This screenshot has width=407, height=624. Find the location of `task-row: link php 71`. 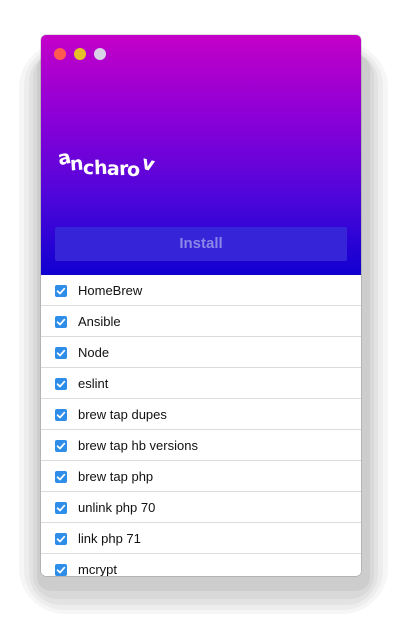

task-row: link php 71 is located at coordinates (201, 538).